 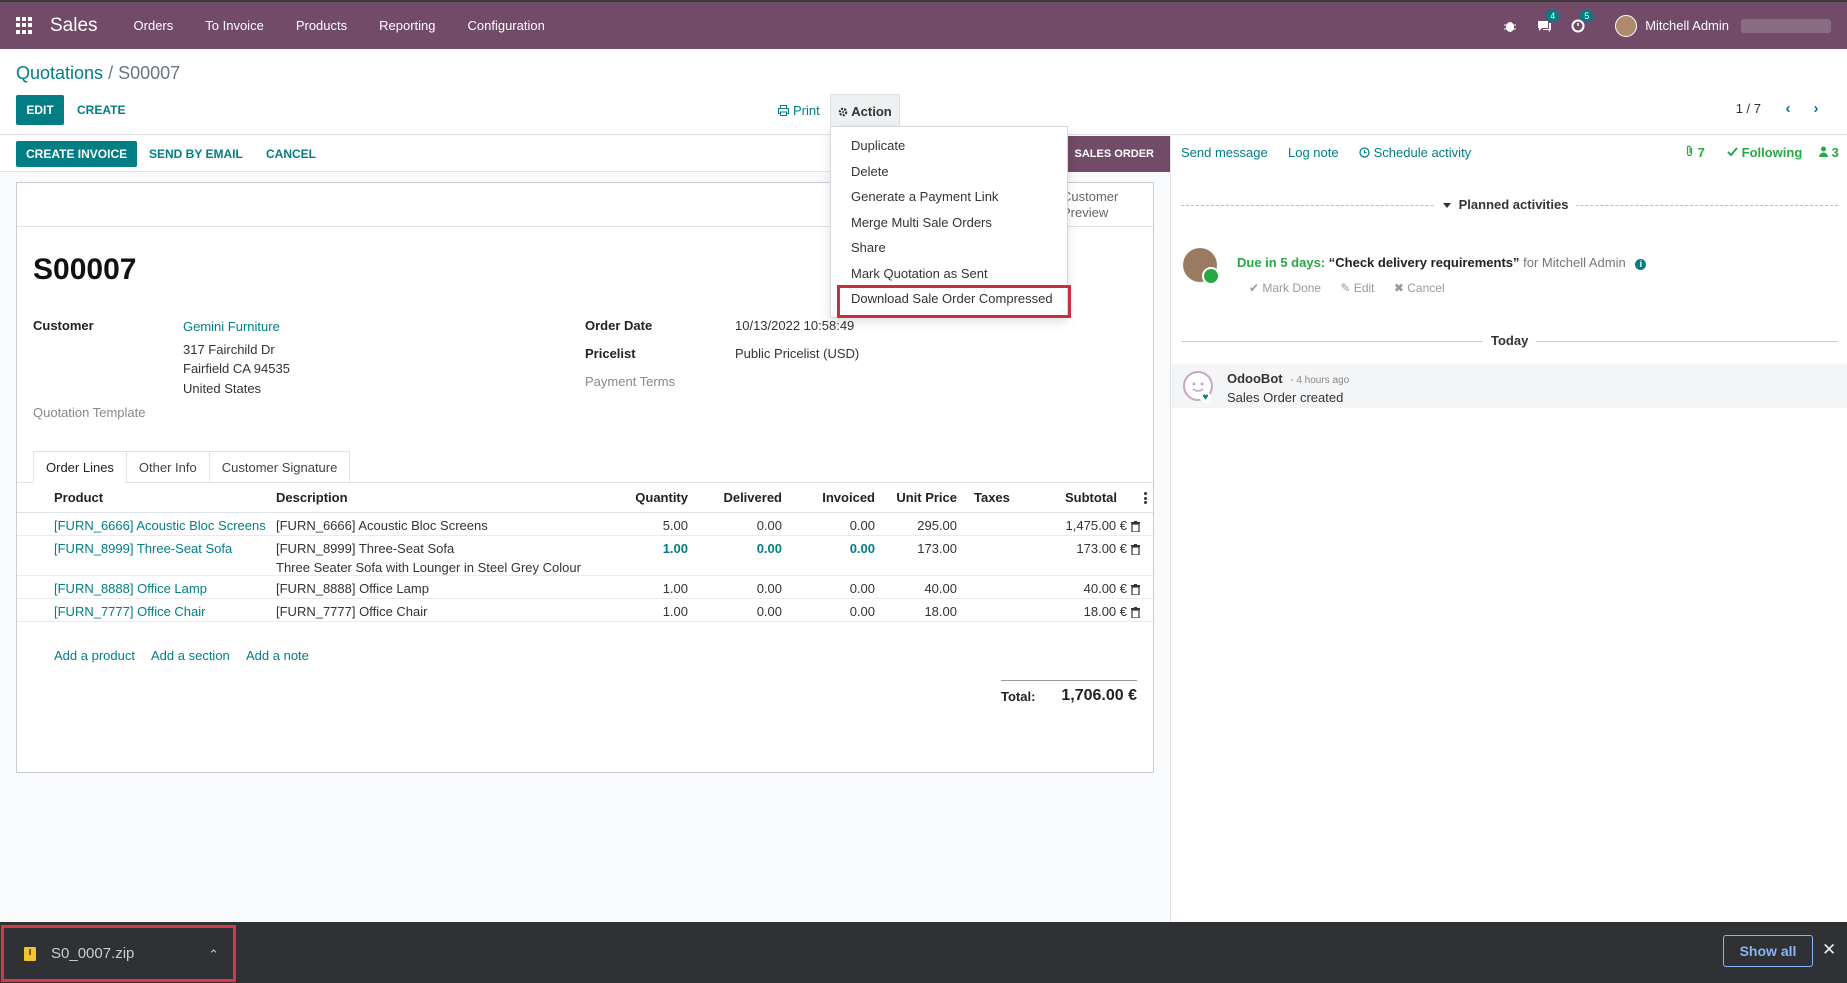 What do you see at coordinates (1788, 108) in the screenshot?
I see `pager-previous-icon: ‹` at bounding box center [1788, 108].